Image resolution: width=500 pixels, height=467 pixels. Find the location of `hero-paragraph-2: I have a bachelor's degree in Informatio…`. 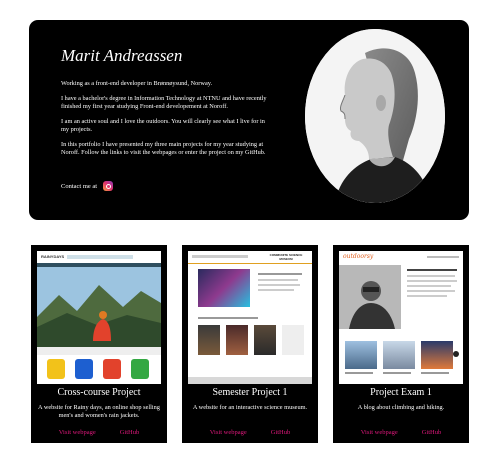

hero-paragraph-2: I have a bachelor's degree in Informatio… is located at coordinates (164, 102).